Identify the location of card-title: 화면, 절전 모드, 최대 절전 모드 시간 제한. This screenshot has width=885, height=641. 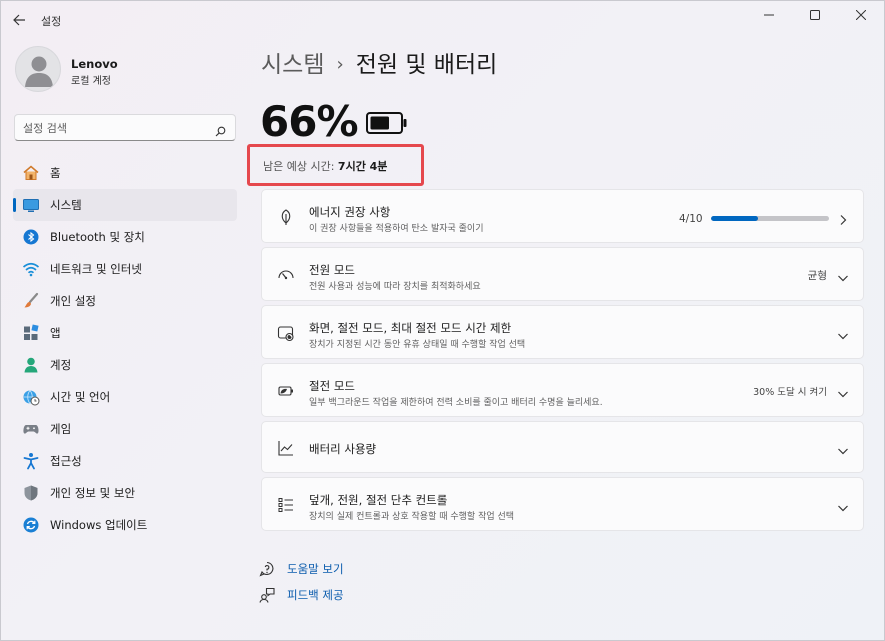
(410, 328).